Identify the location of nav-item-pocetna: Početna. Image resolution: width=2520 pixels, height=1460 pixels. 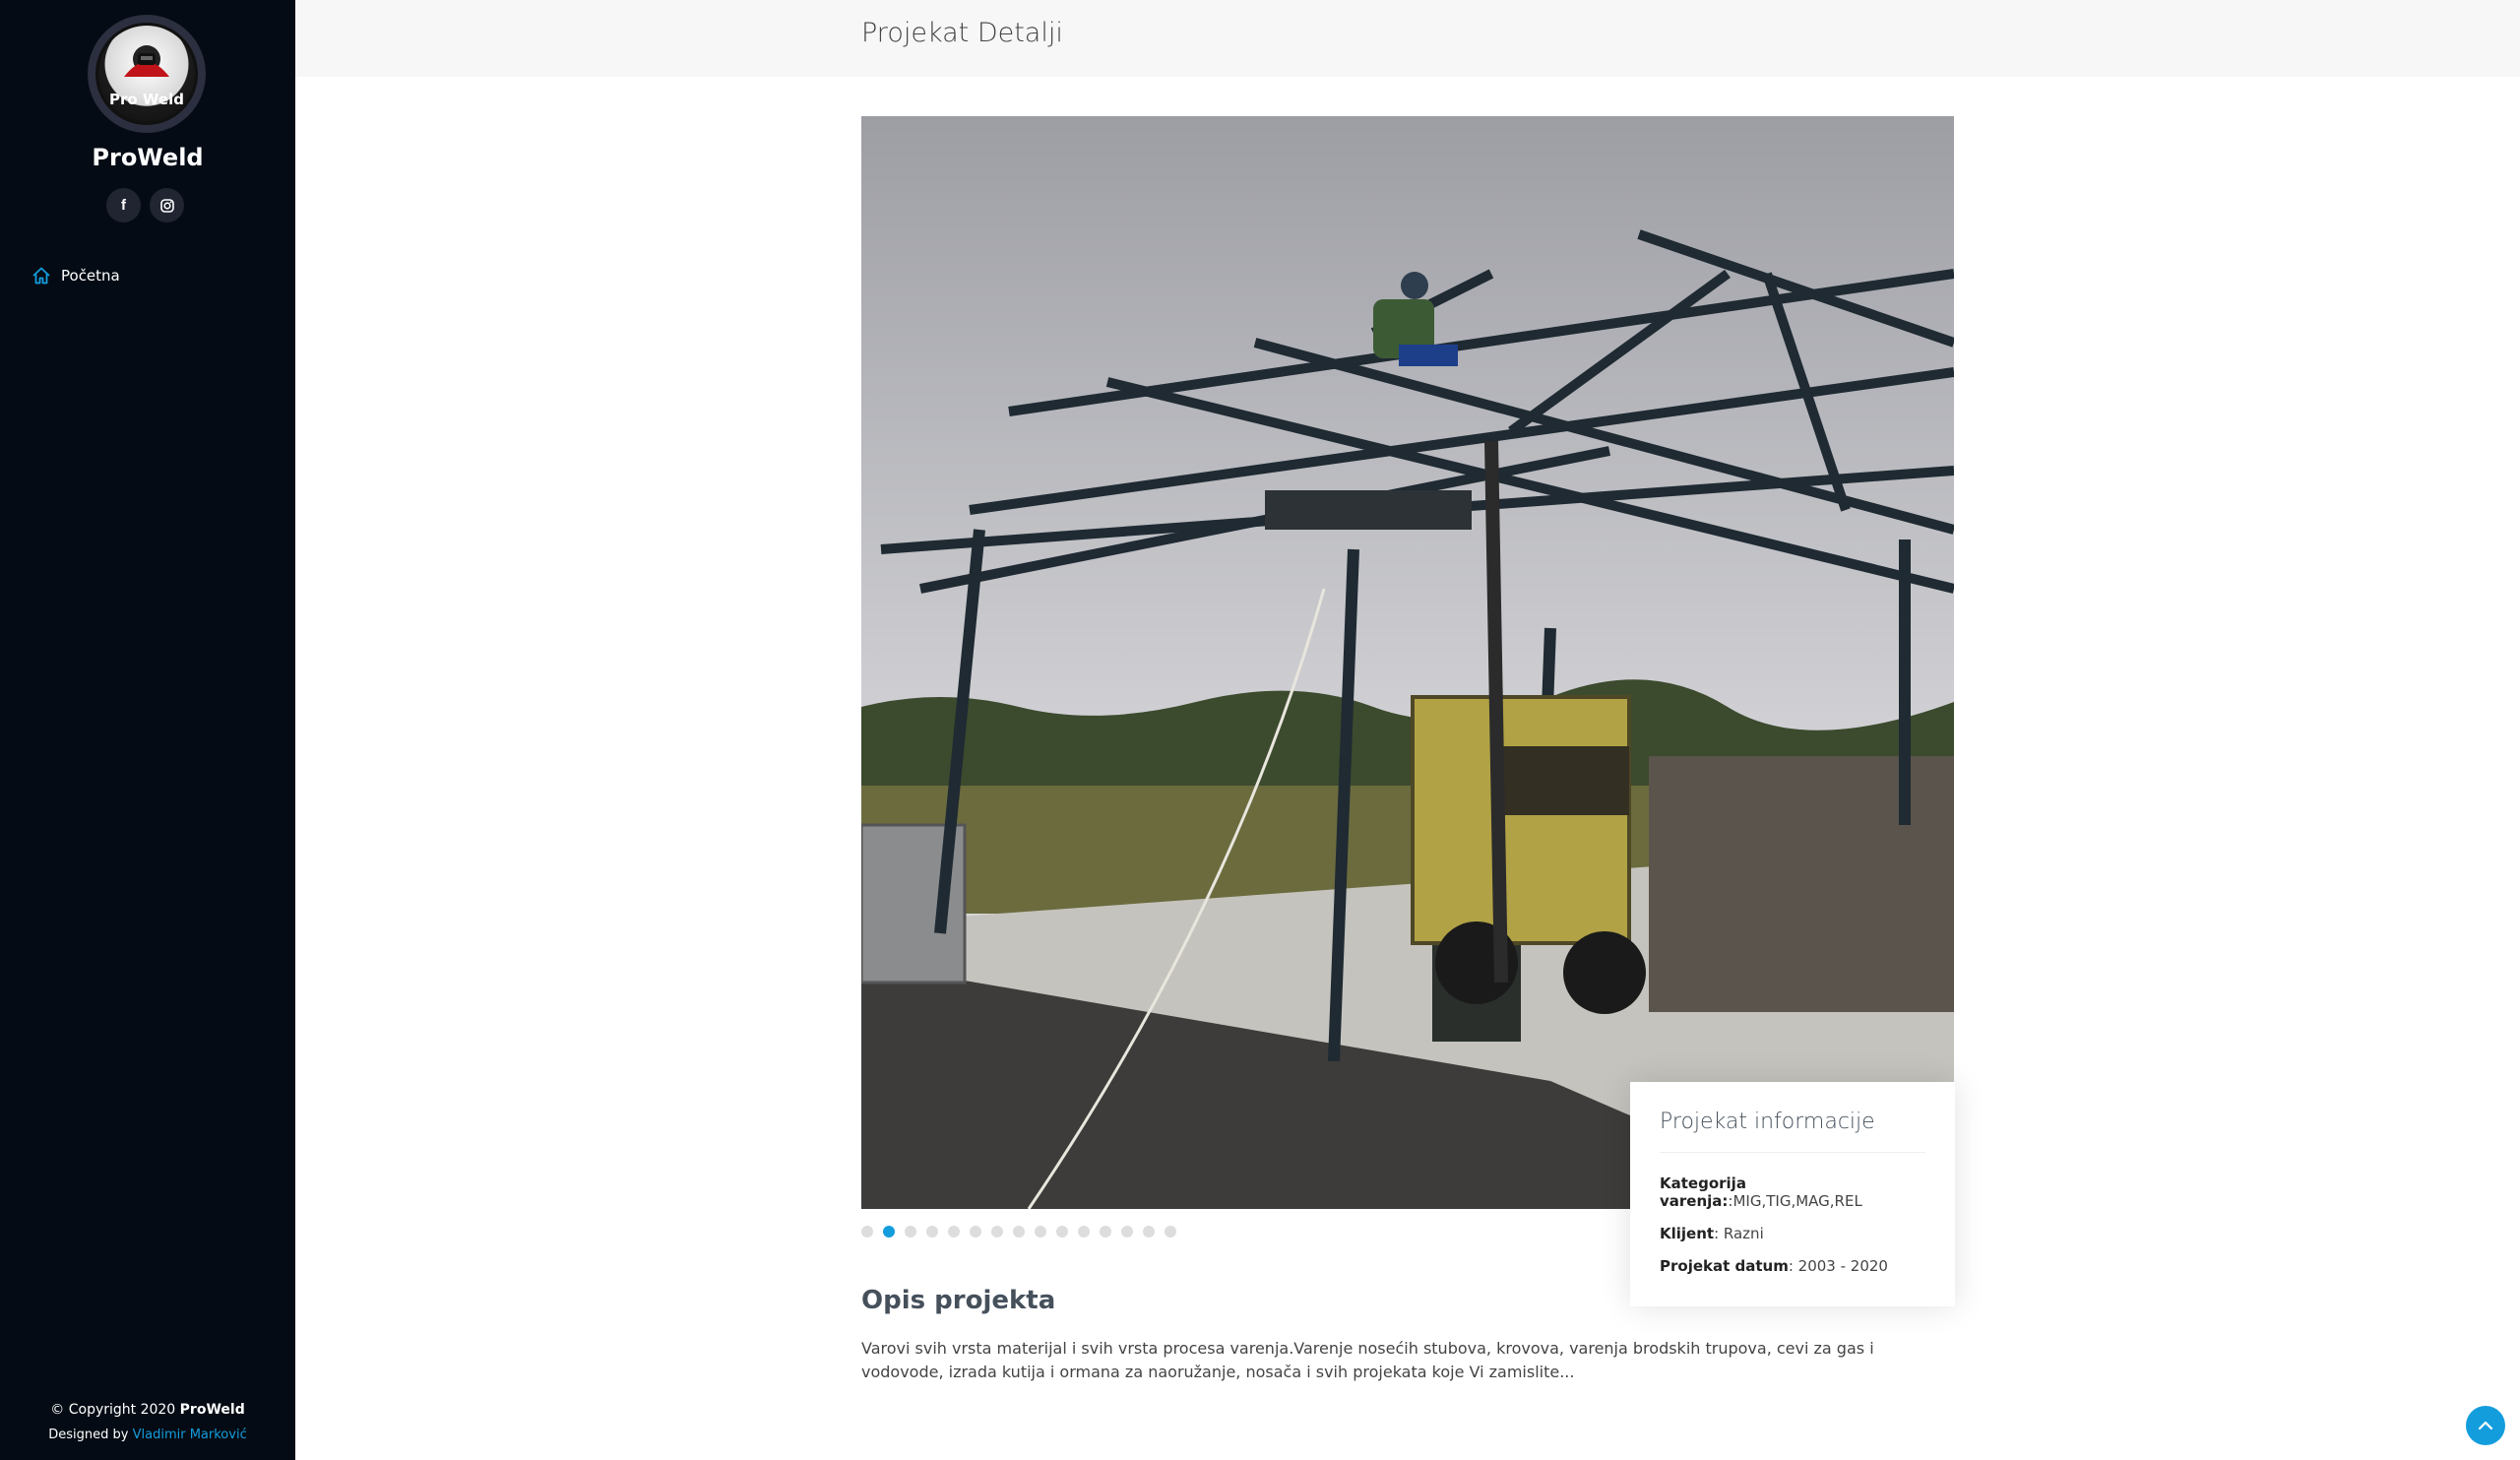
(76, 276).